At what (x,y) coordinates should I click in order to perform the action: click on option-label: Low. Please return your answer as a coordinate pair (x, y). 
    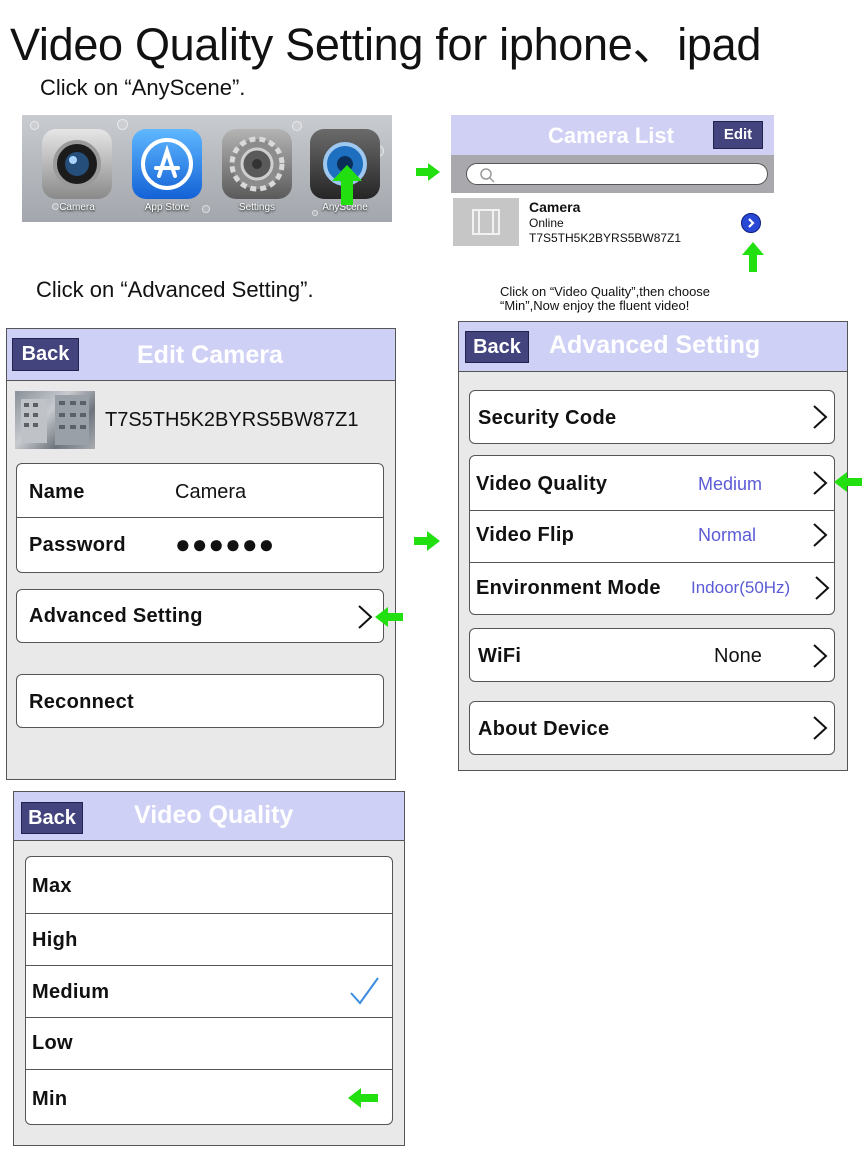
    Looking at the image, I should click on (52, 1043).